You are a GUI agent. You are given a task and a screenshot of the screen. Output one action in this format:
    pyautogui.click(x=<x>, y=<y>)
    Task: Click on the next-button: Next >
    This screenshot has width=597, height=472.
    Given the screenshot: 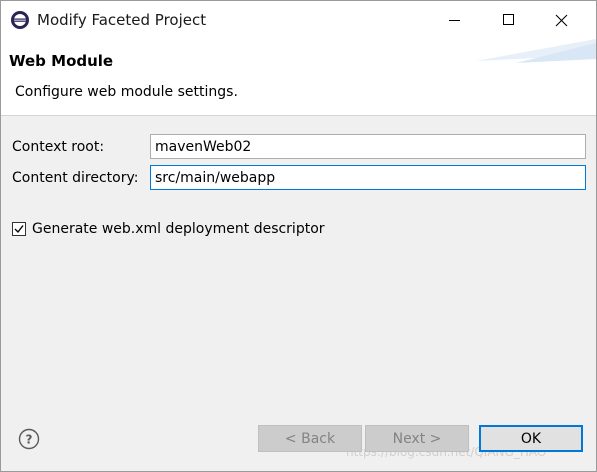 What is the action you would take?
    pyautogui.click(x=417, y=438)
    